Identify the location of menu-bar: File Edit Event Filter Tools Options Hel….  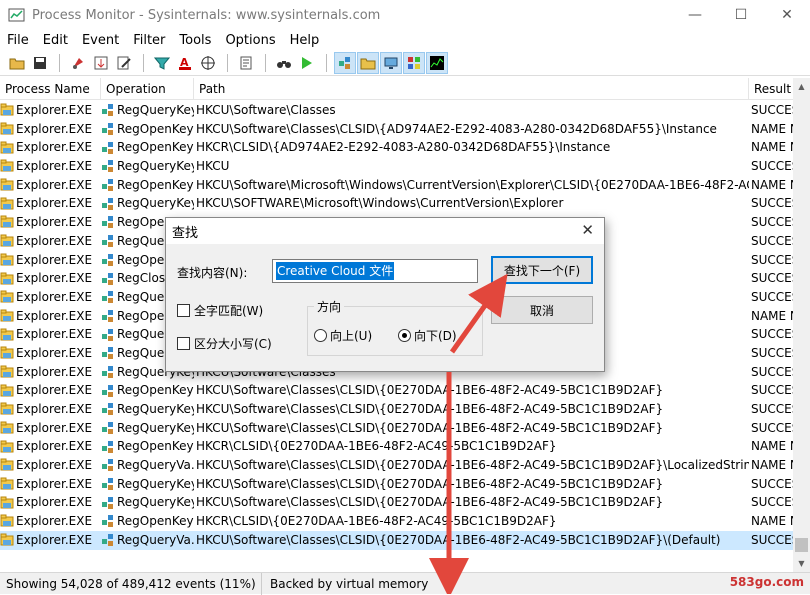
(405, 40).